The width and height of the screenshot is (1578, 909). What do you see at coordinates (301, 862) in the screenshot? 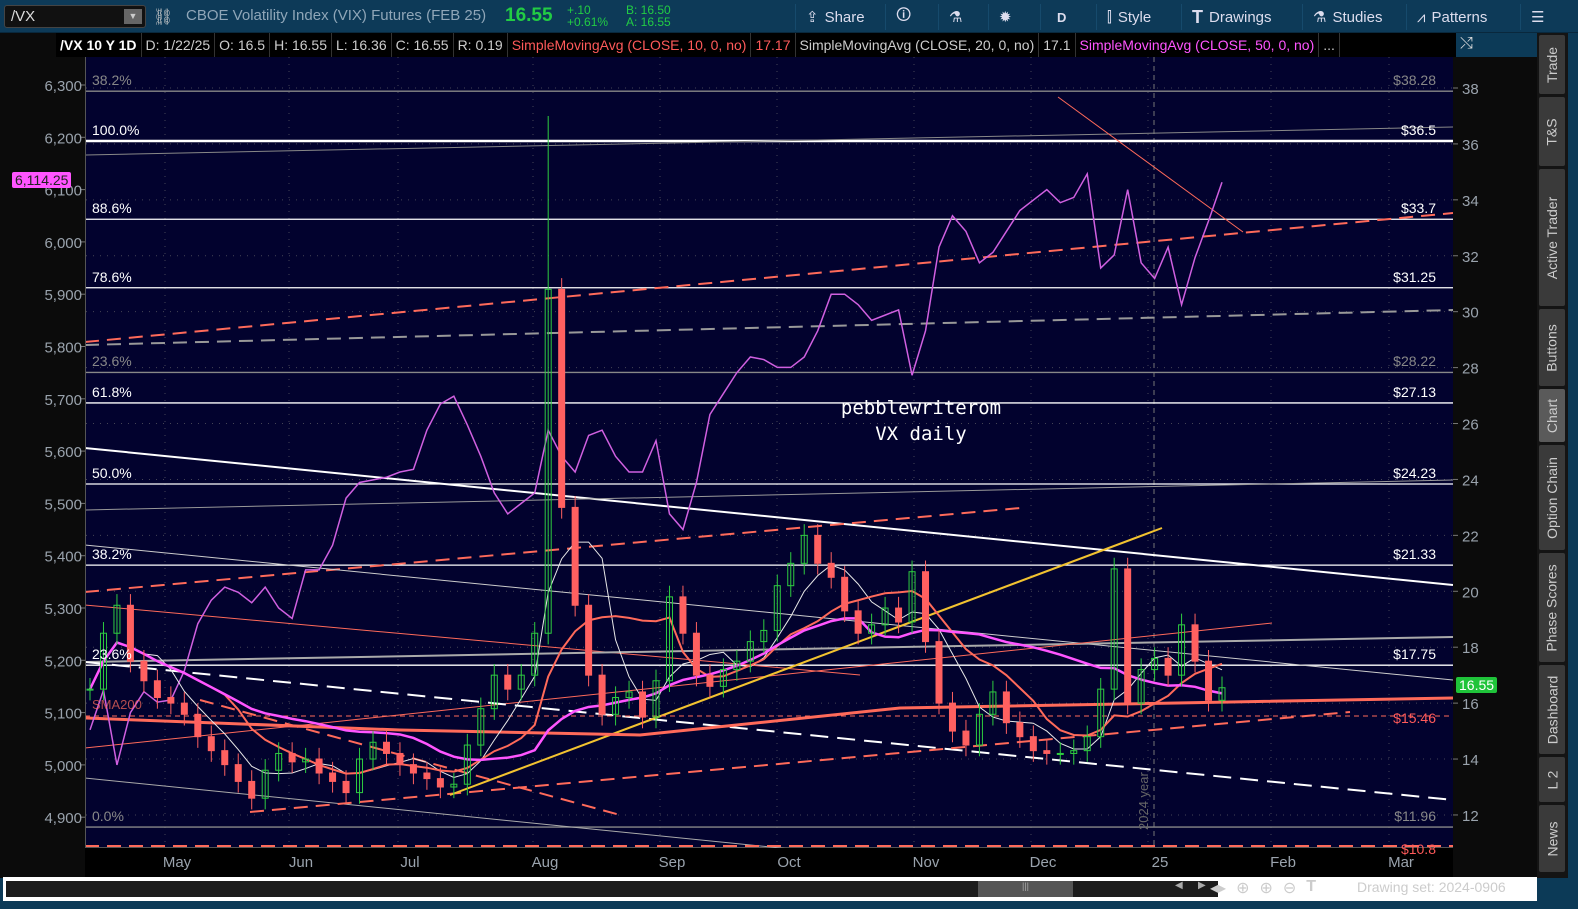
I see `date-axis-tick: Jun` at bounding box center [301, 862].